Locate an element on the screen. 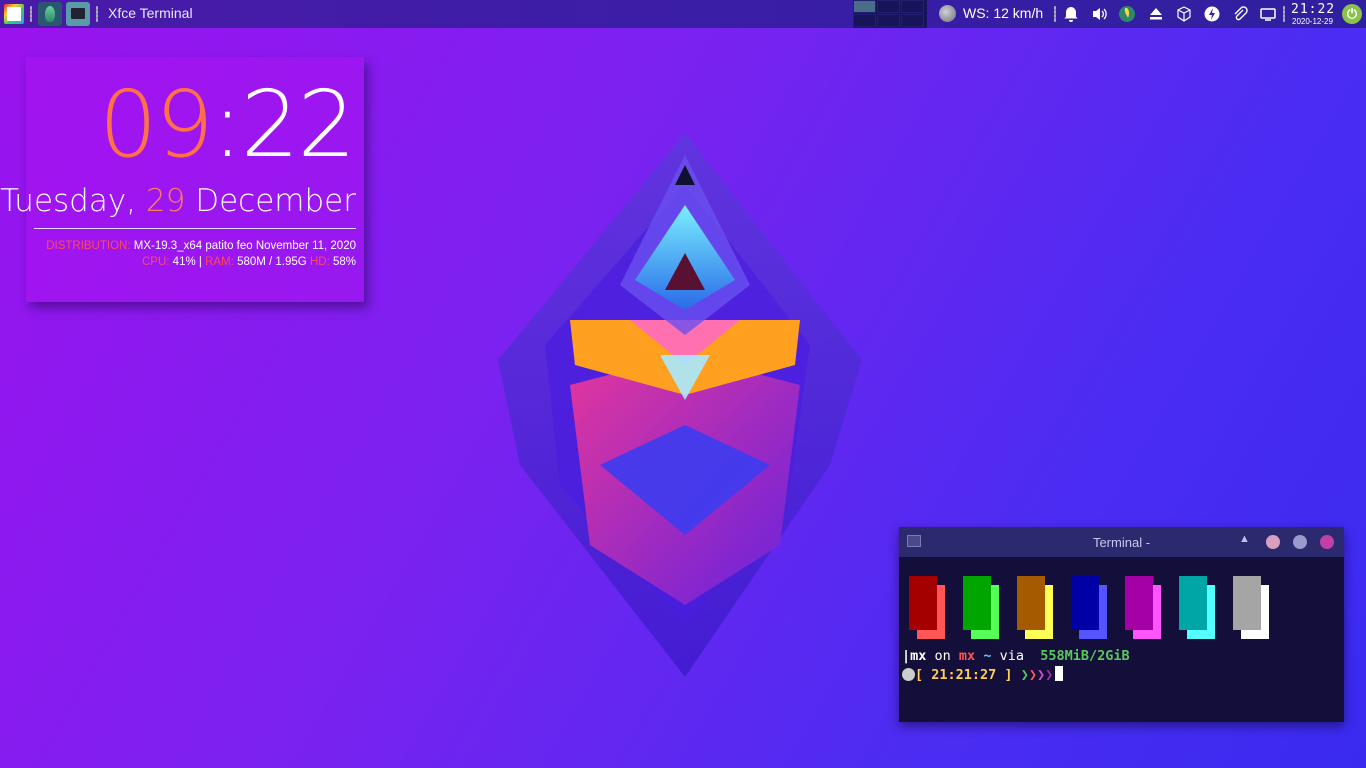  weather-wind-speed: WS: 12 km/h is located at coordinates (1003, 13).